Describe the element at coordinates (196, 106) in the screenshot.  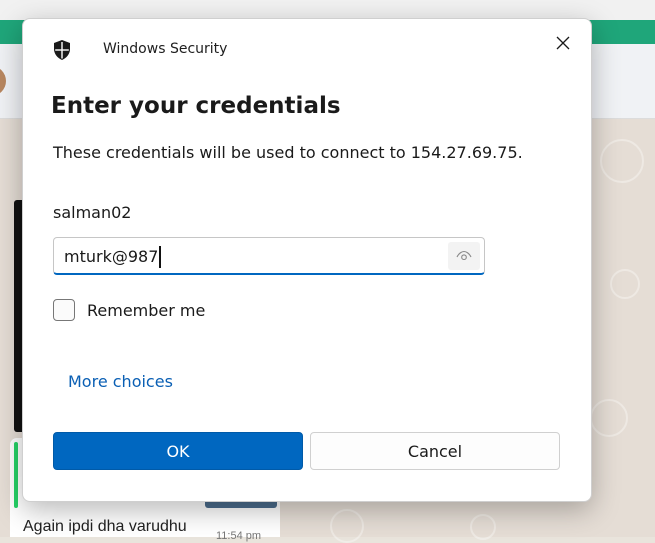
I see `dialog-heading: Enter your credentials` at that location.